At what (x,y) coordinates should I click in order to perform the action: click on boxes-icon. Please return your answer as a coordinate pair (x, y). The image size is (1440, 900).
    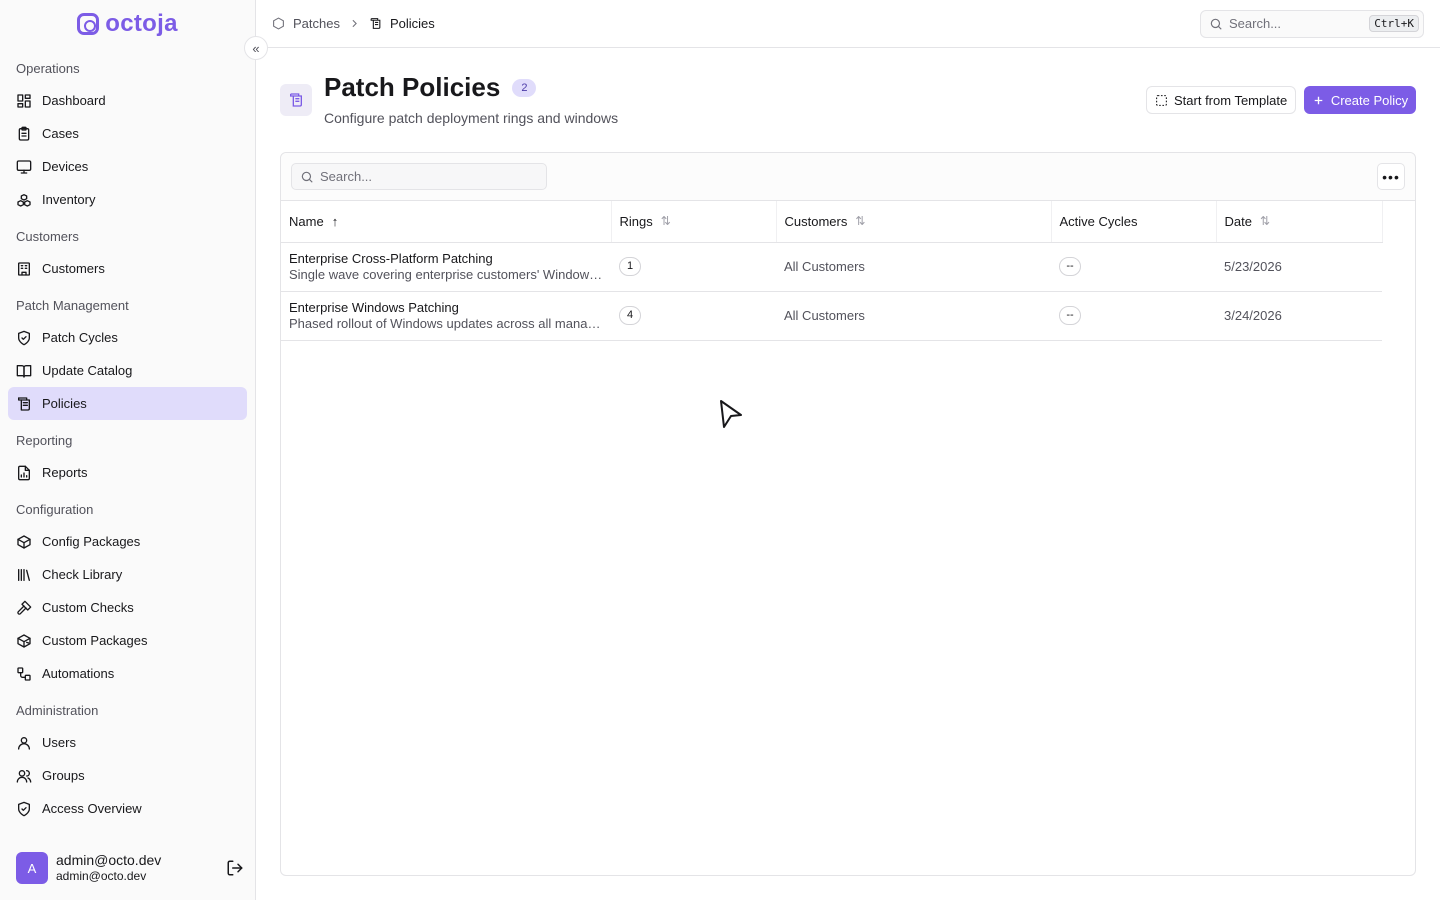
    Looking at the image, I should click on (24, 200).